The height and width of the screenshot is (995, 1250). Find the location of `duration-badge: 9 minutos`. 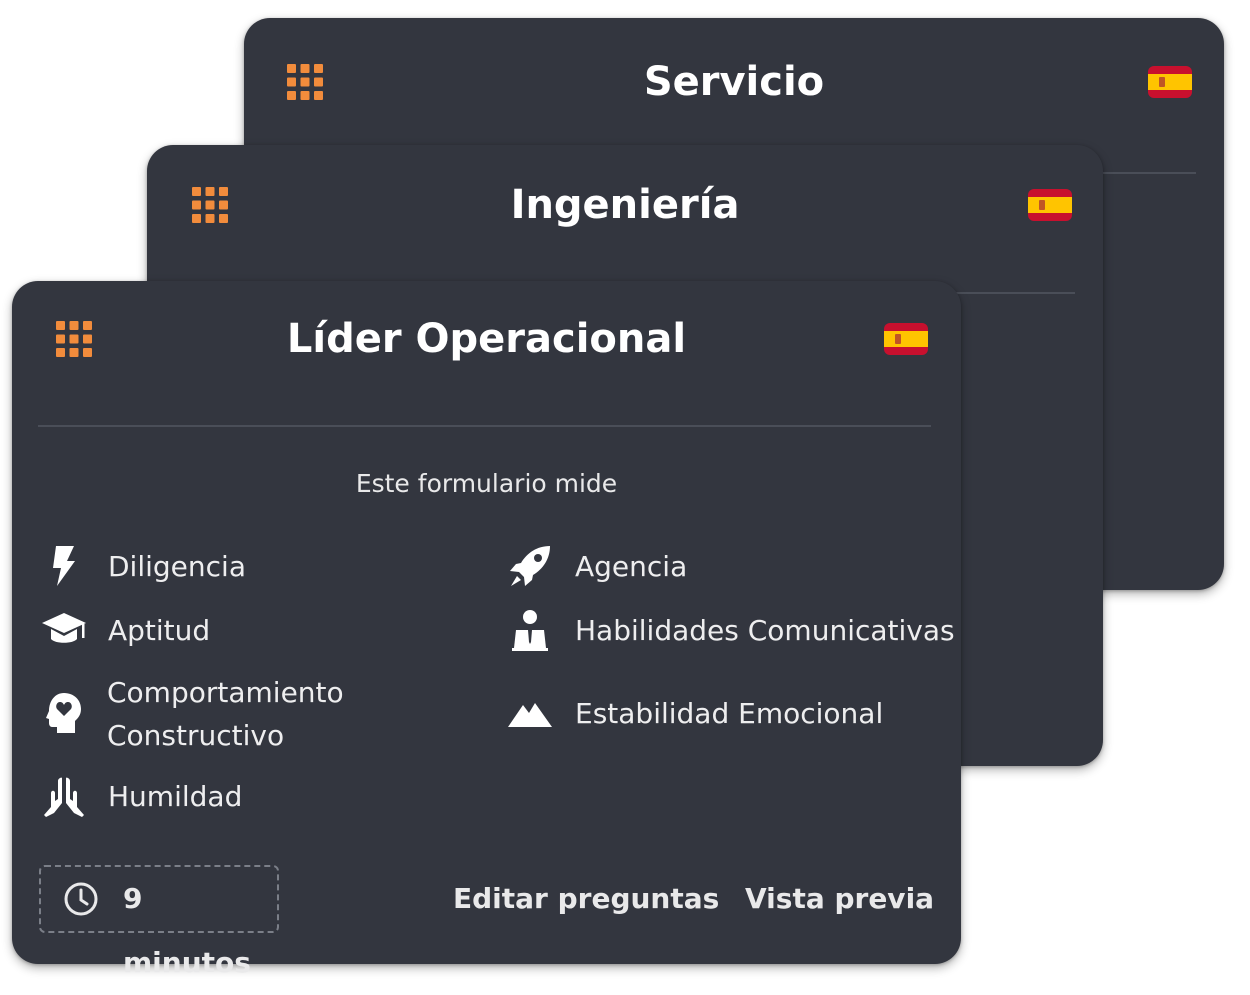

duration-badge: 9 minutos is located at coordinates (159, 922).